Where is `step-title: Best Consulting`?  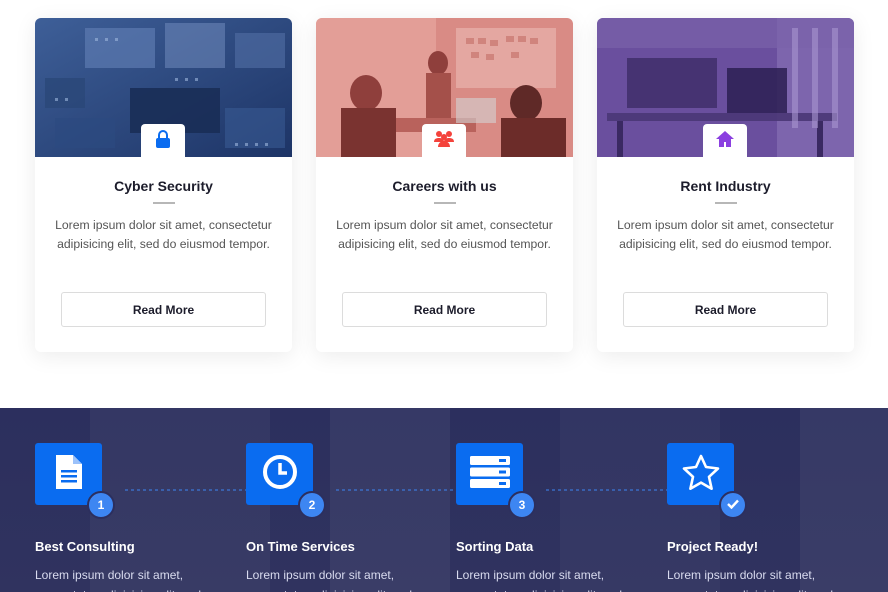 step-title: Best Consulting is located at coordinates (85, 546).